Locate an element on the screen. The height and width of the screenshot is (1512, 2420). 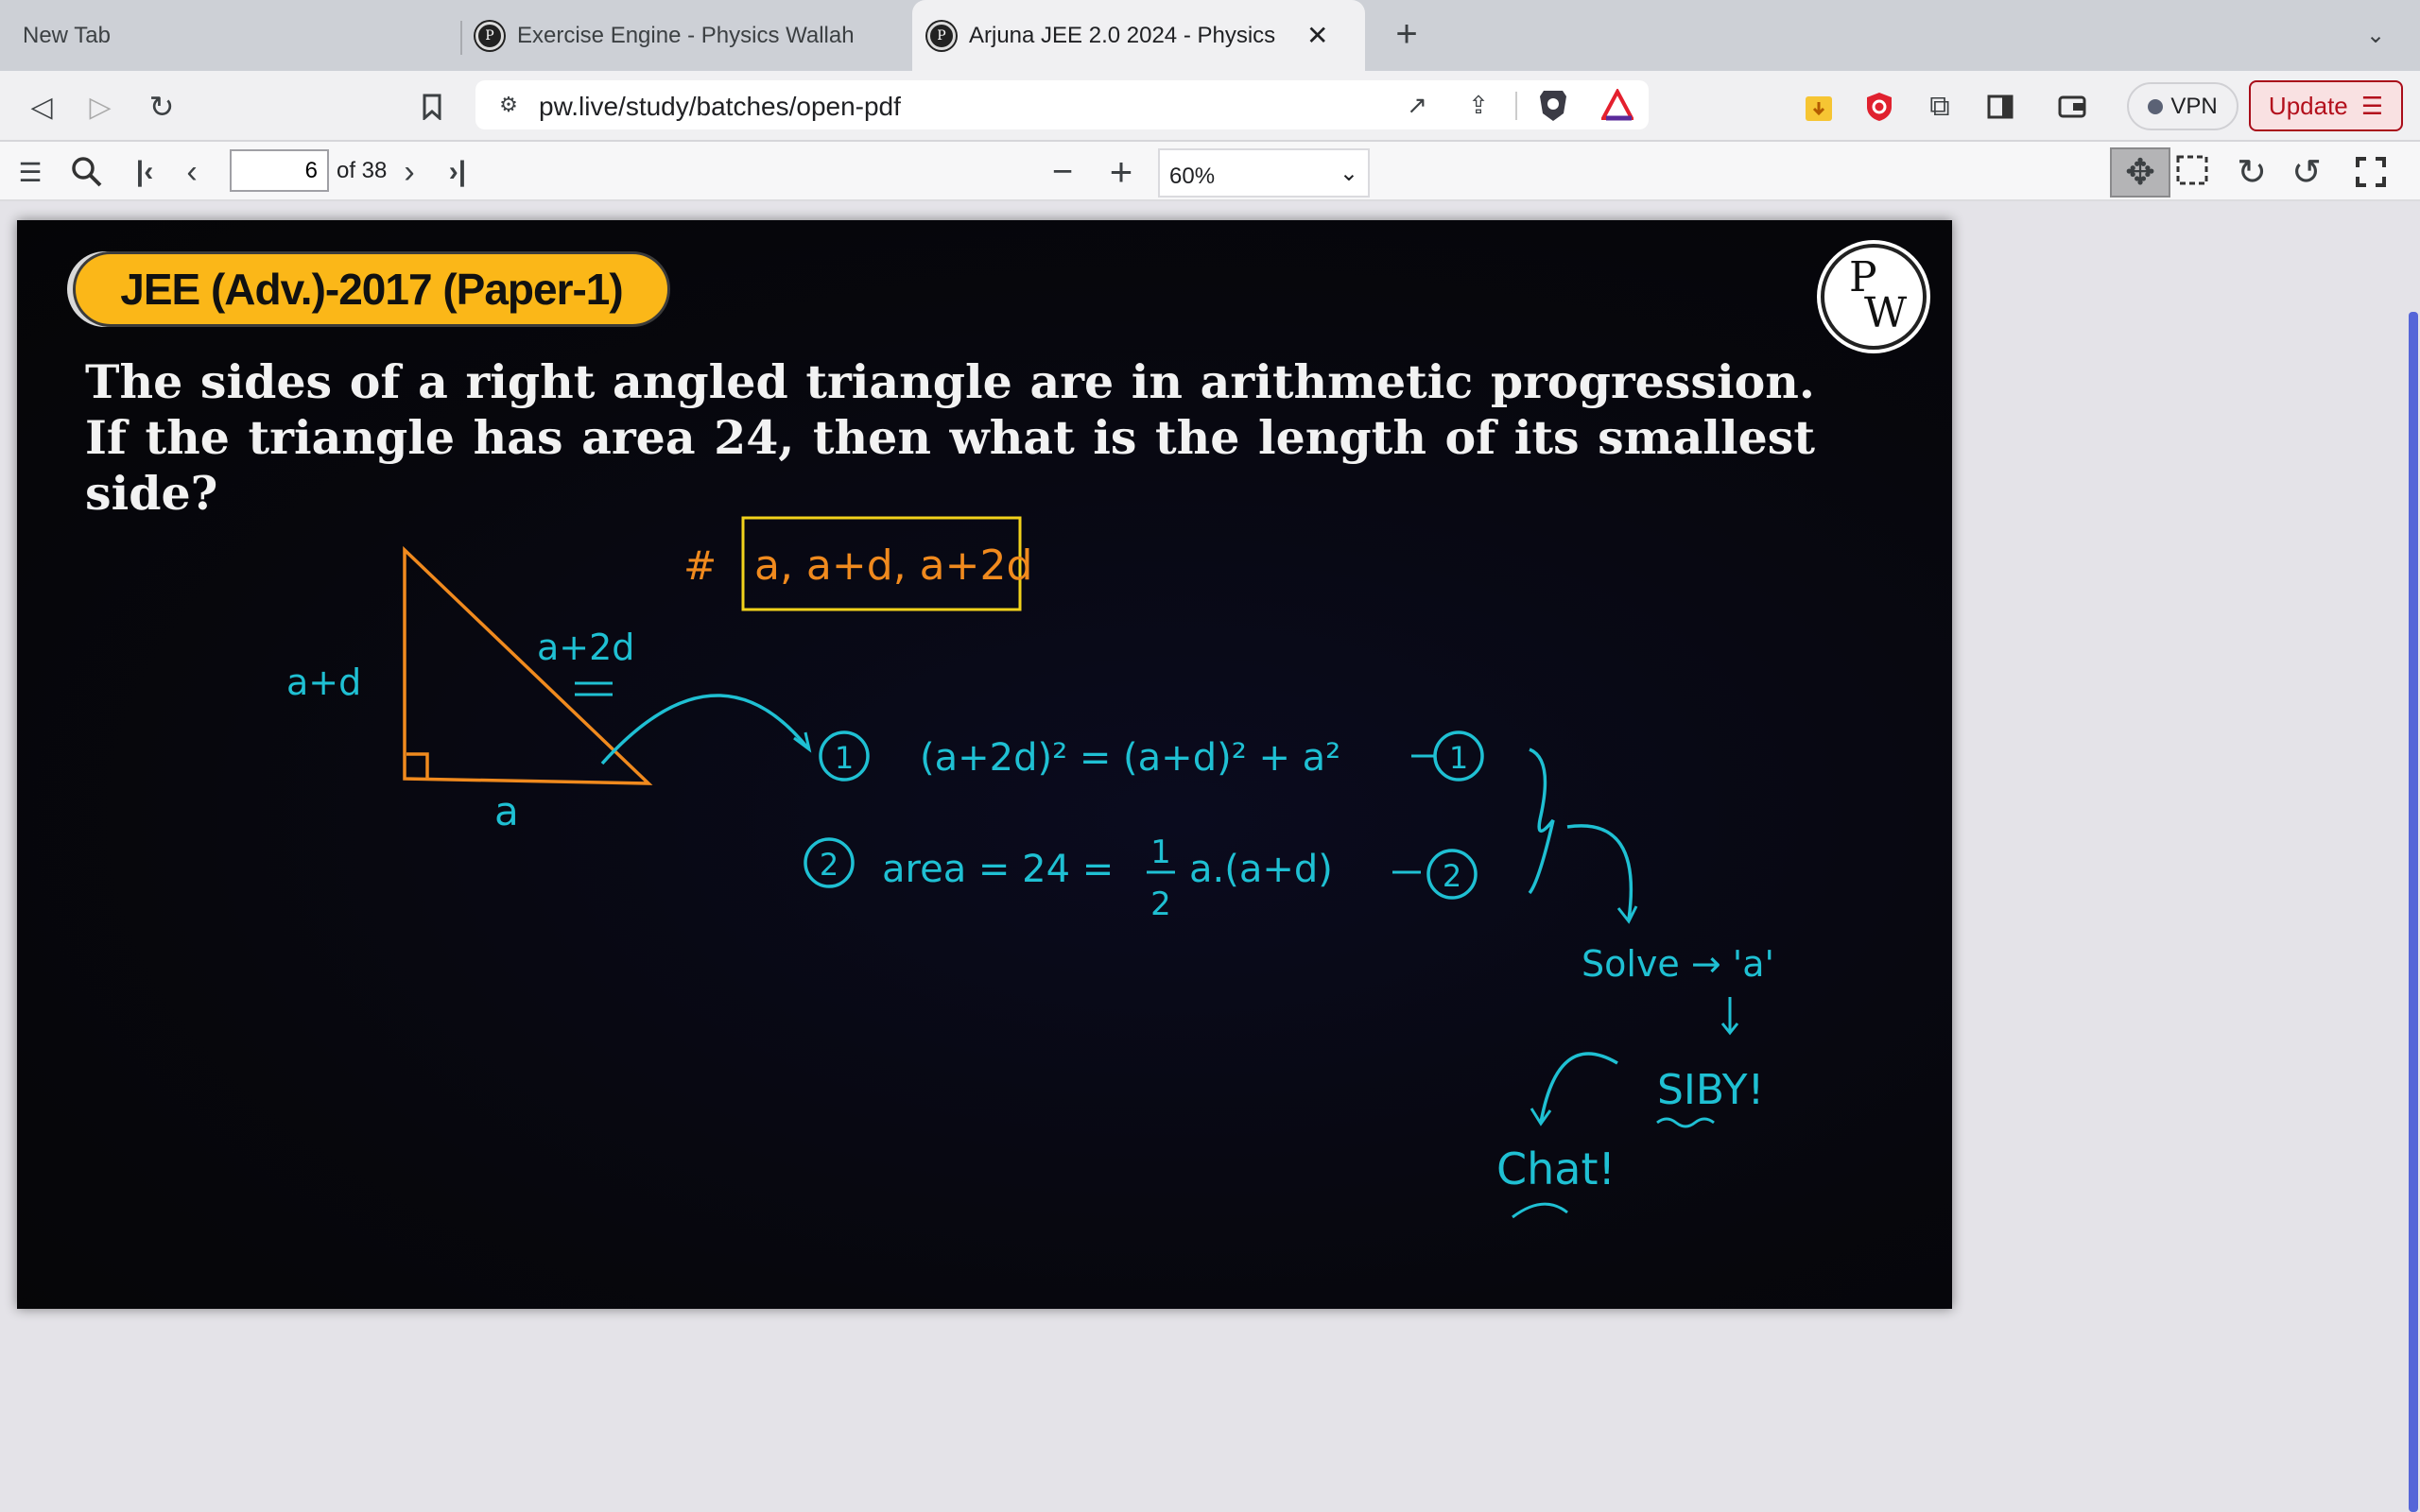
pan-tool-icon: ✥ is located at coordinates (2140, 172).